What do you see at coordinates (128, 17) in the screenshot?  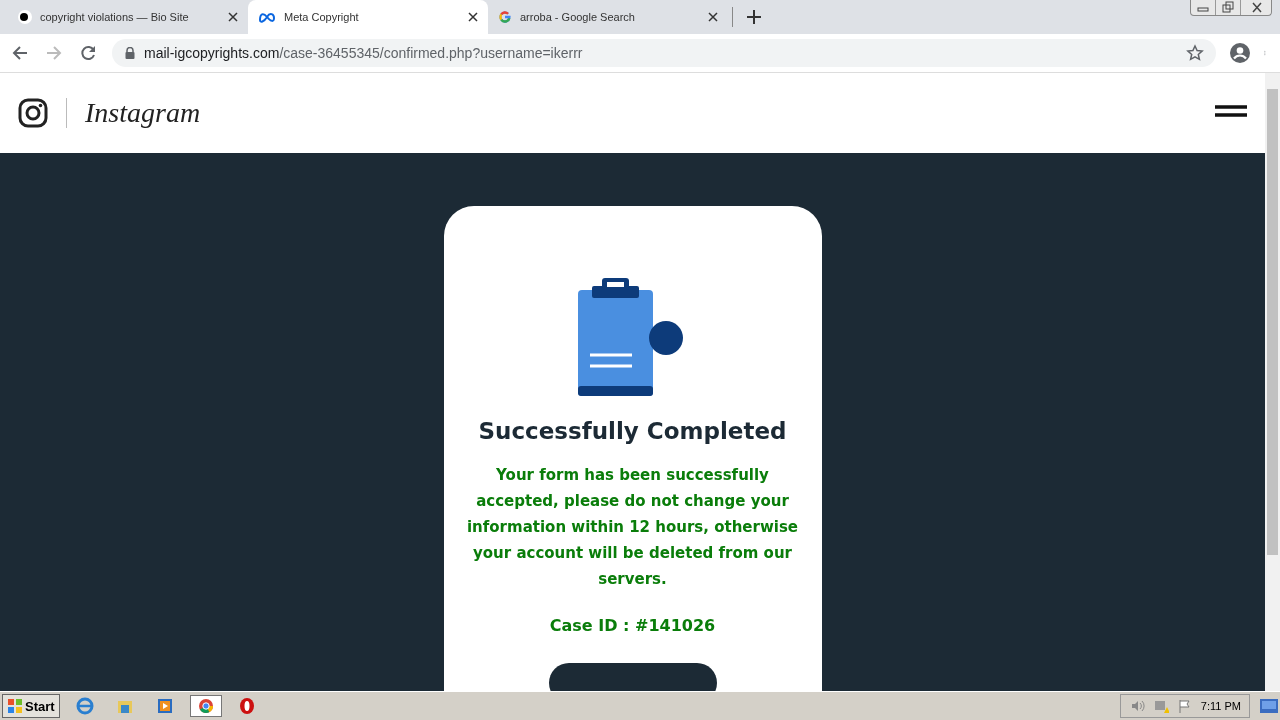 I see `browser-tab: copyright violations — Bio Site` at bounding box center [128, 17].